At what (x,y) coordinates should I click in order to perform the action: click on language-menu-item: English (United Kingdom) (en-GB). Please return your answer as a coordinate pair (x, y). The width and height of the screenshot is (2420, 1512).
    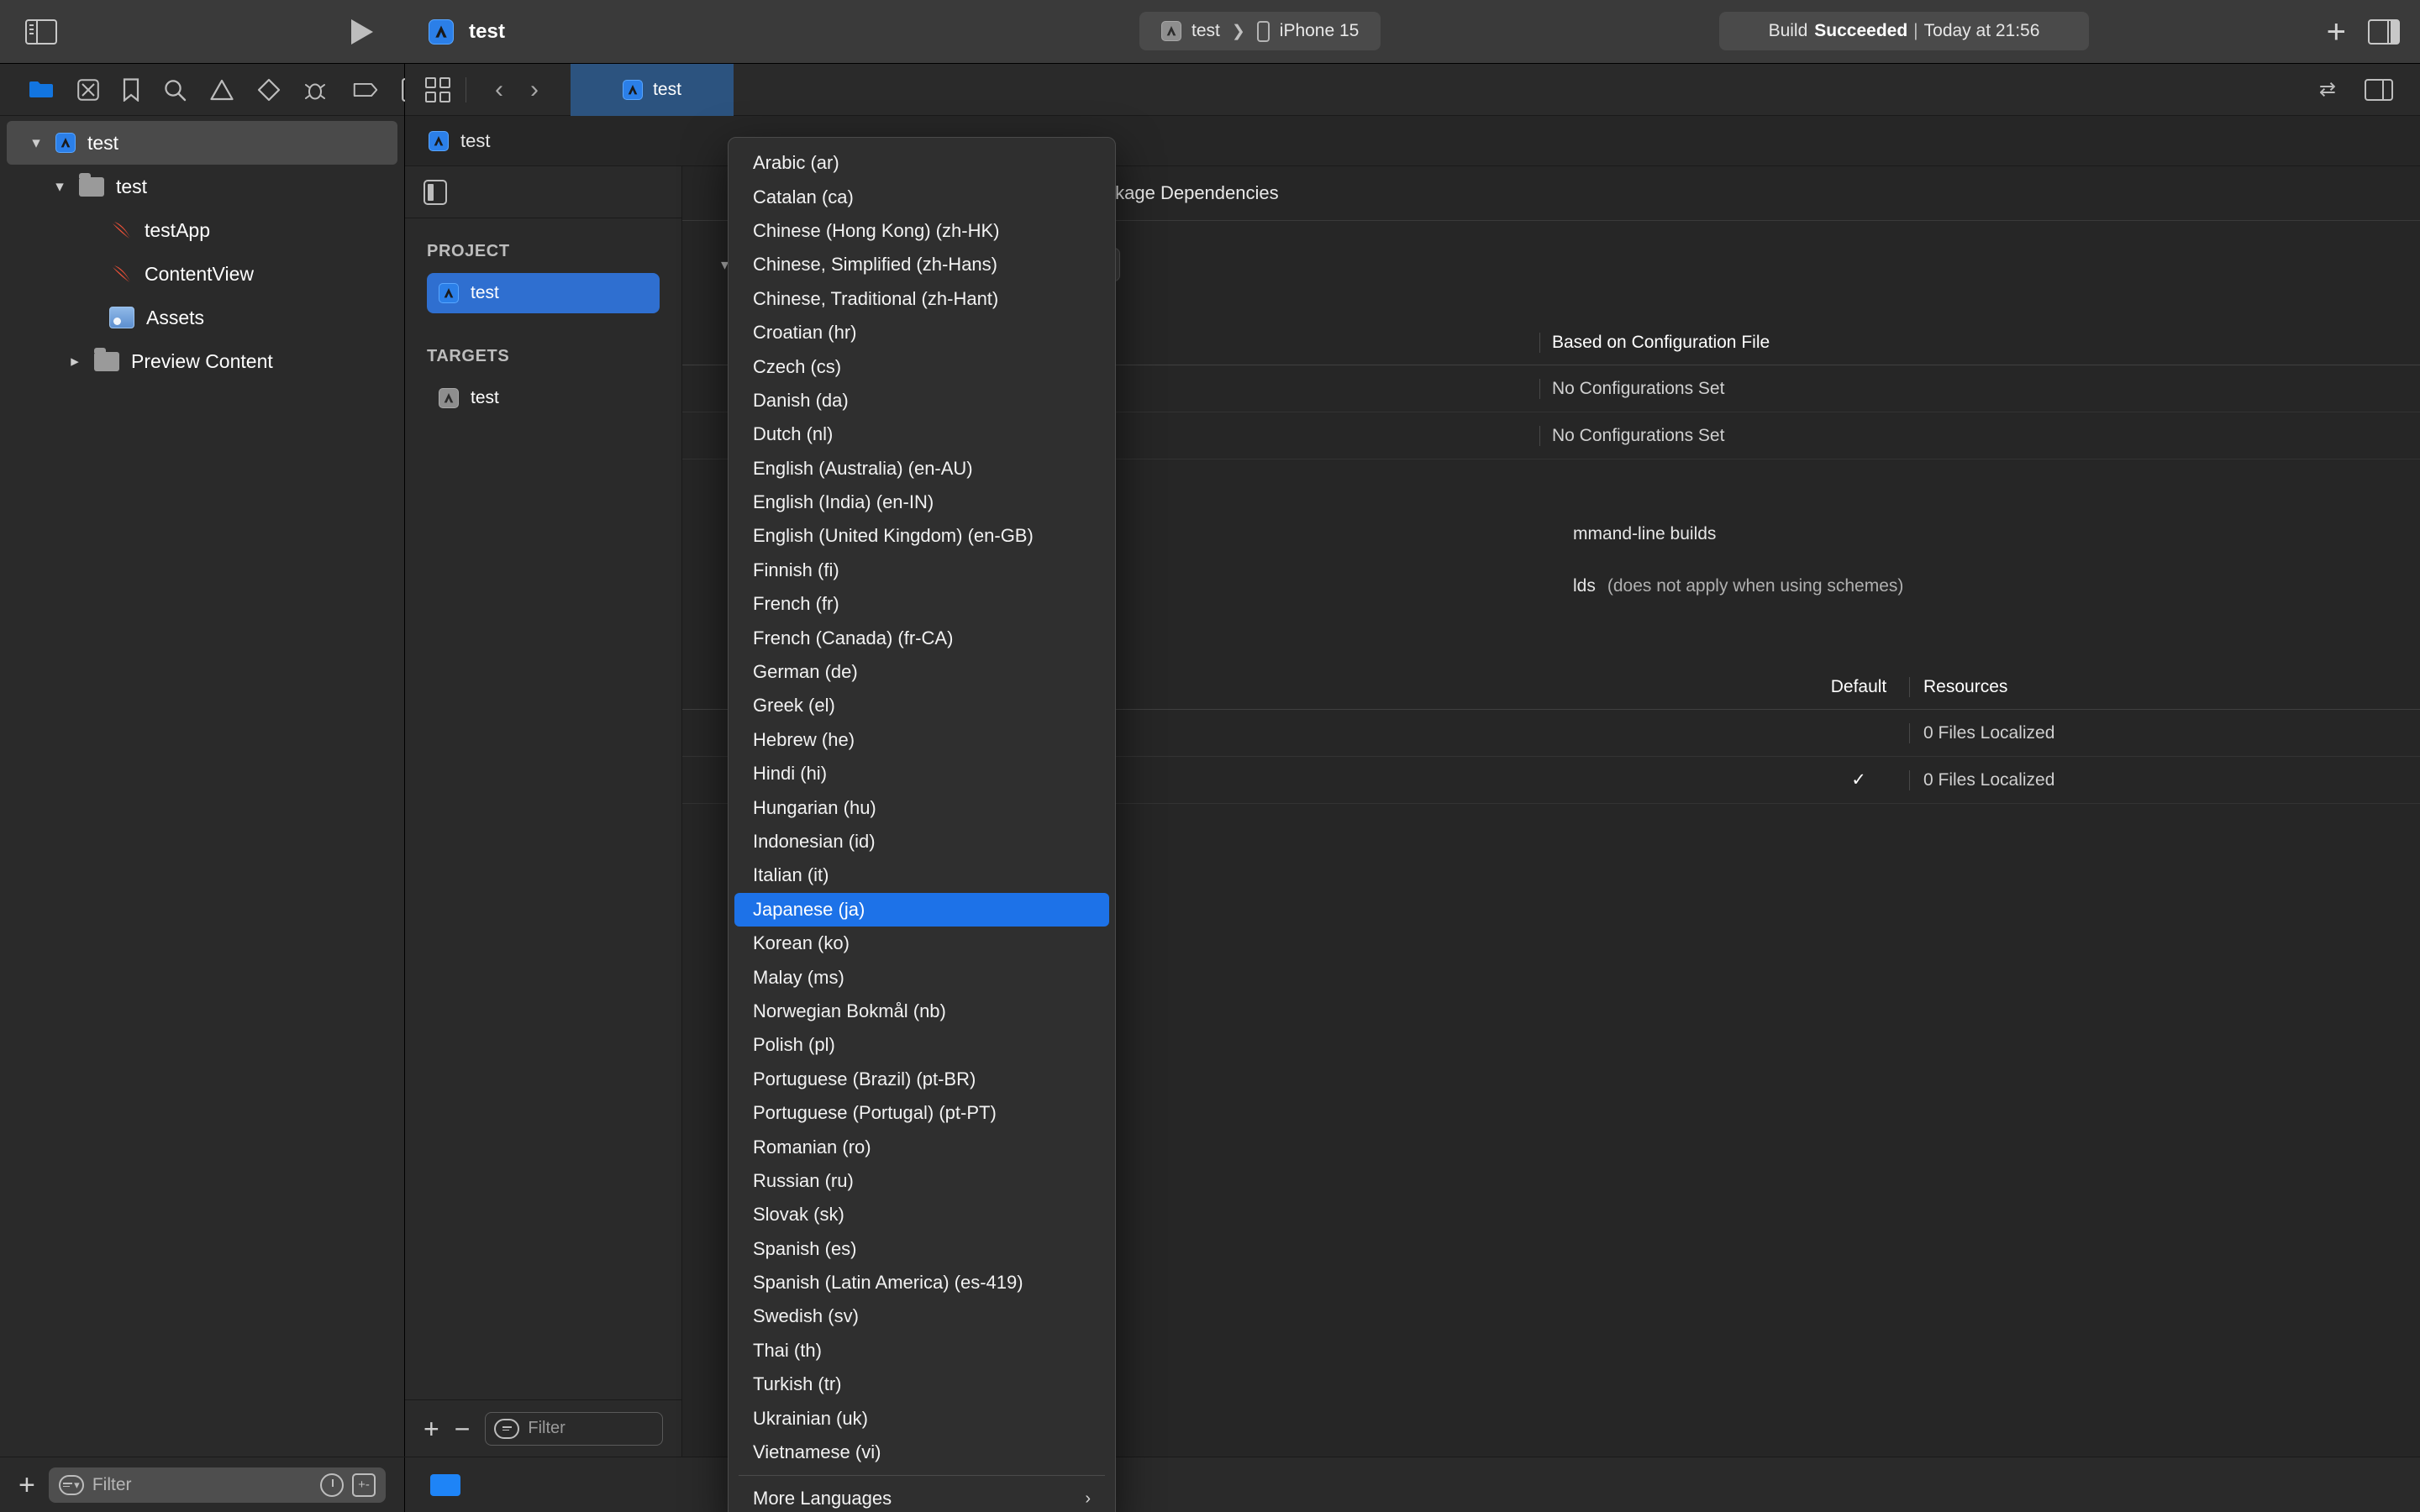
    Looking at the image, I should click on (922, 536).